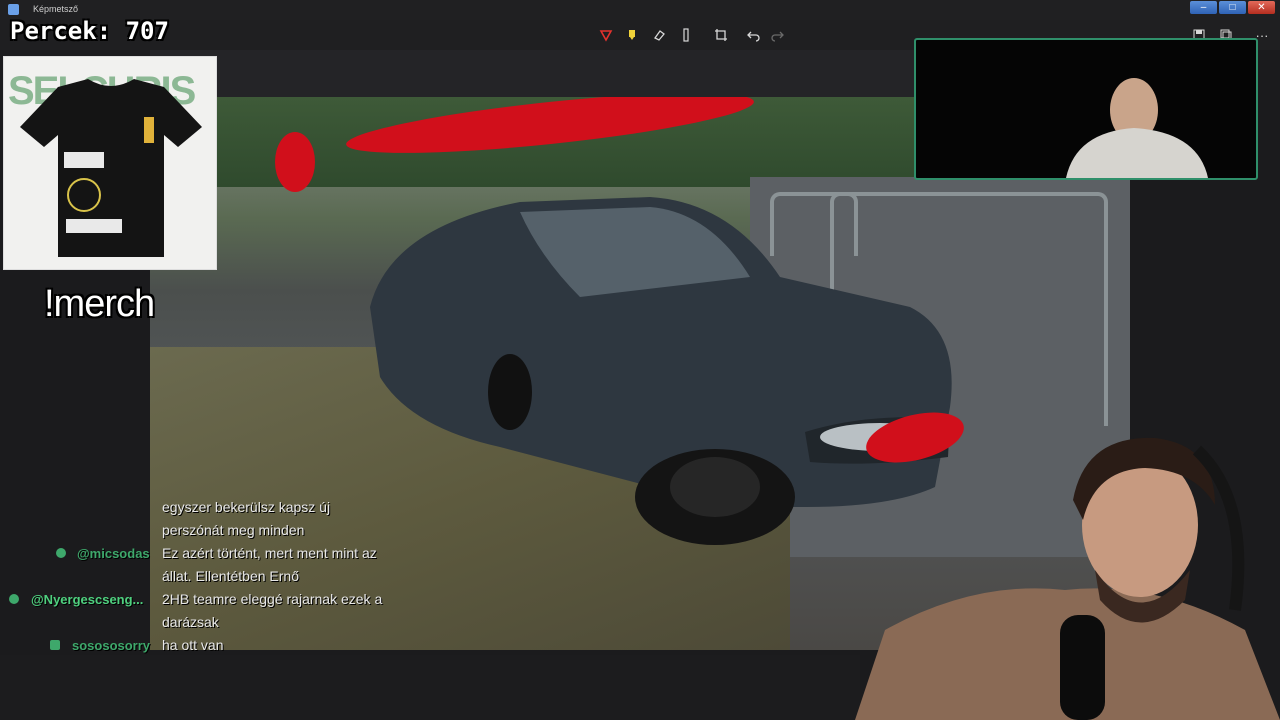 This screenshot has width=1280, height=720. I want to click on window-title: Képmetsző, so click(56, 9).